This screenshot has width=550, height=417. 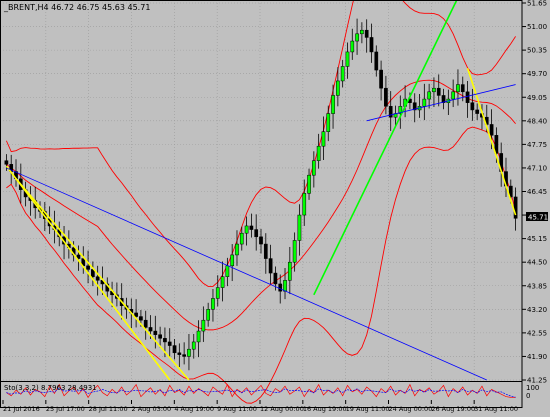 What do you see at coordinates (537, 333) in the screenshot?
I see `y-tick-label: 42.55` at bounding box center [537, 333].